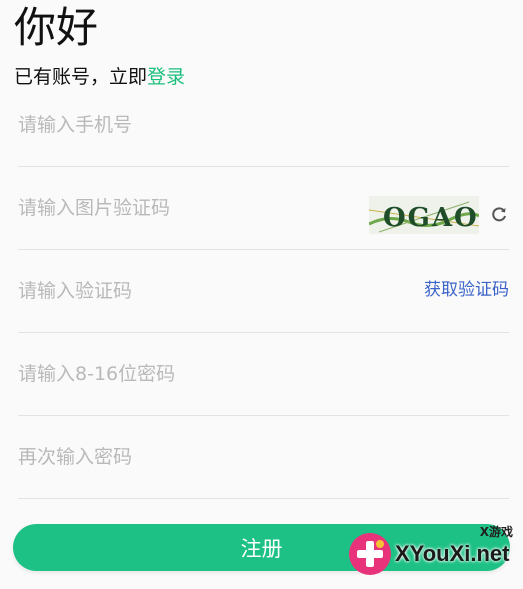 The width and height of the screenshot is (523, 589). I want to click on password-input, so click(183, 373).